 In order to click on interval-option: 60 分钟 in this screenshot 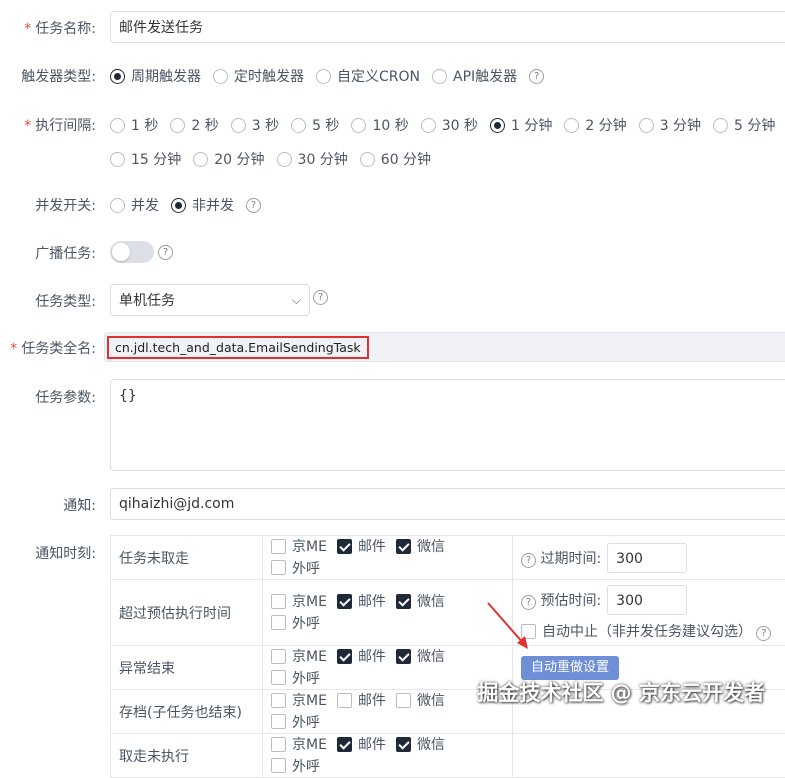, I will do `click(395, 159)`.